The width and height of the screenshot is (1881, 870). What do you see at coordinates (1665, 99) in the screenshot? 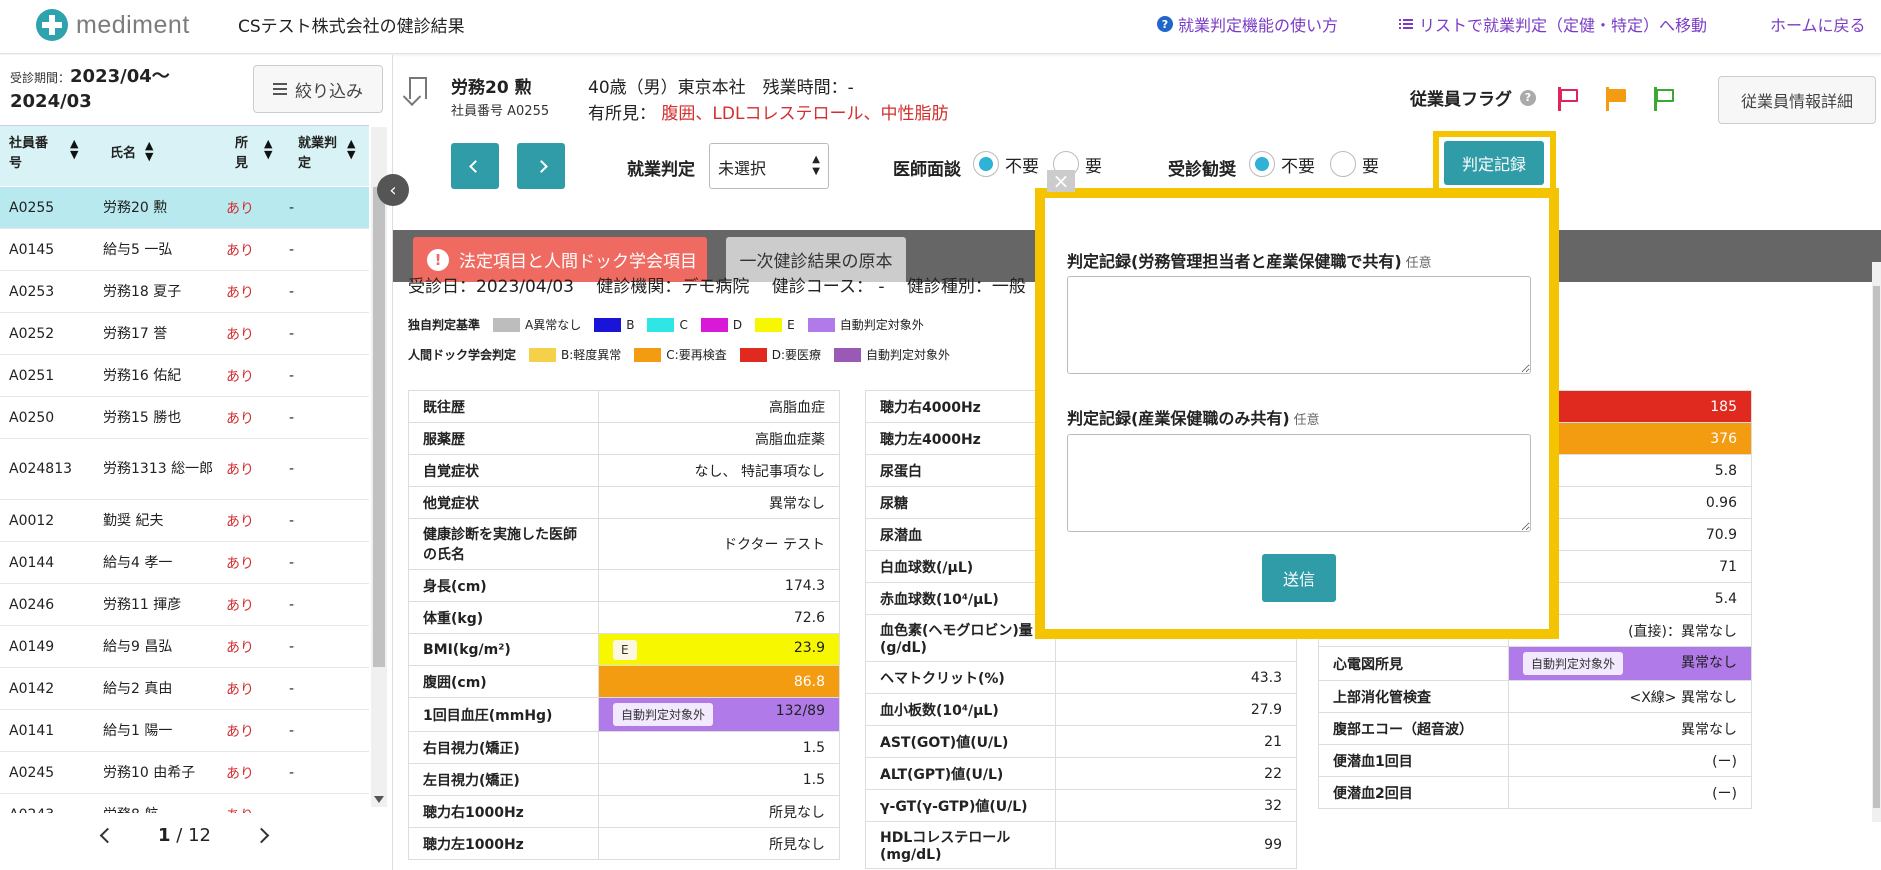
I see `flag-green-icon` at bounding box center [1665, 99].